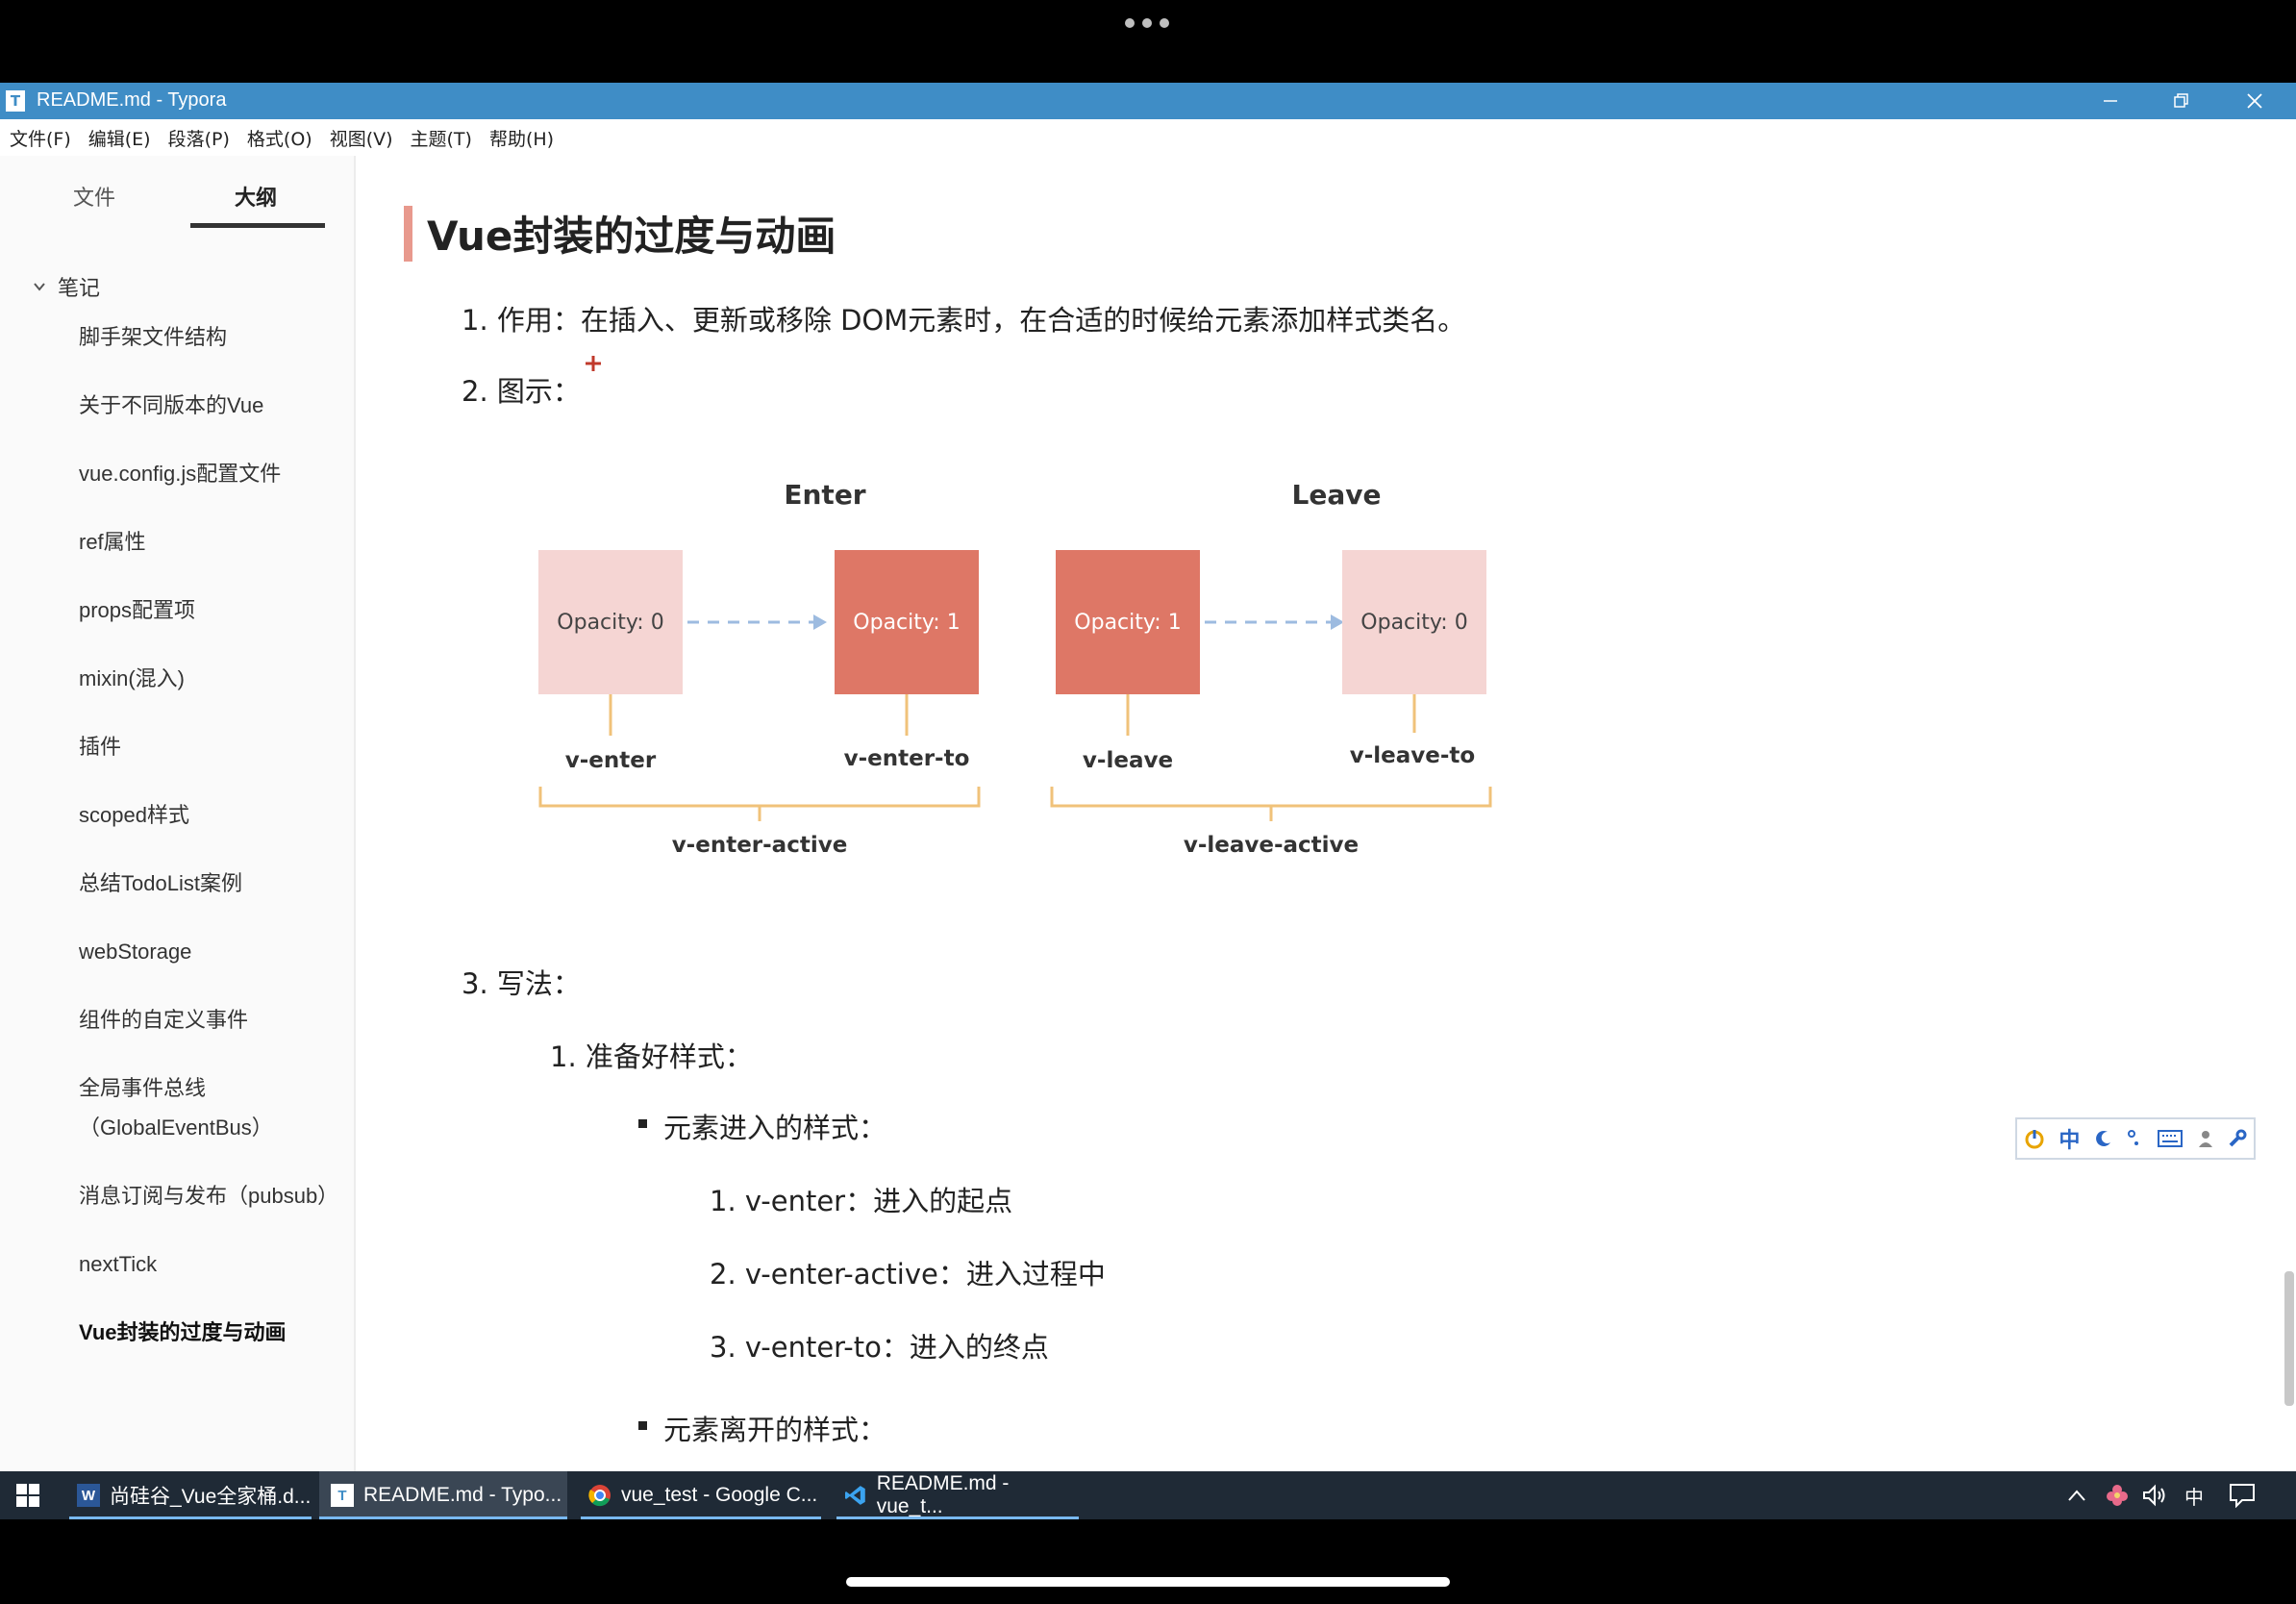 This screenshot has height=1604, width=2296. What do you see at coordinates (40, 138) in the screenshot?
I see `menu-file: 文件(F)` at bounding box center [40, 138].